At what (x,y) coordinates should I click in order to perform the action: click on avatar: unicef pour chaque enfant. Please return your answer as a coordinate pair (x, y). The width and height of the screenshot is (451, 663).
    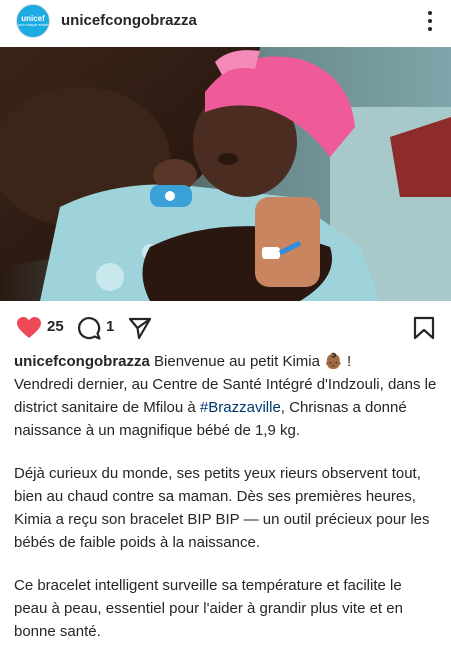
    Looking at the image, I should click on (33, 21).